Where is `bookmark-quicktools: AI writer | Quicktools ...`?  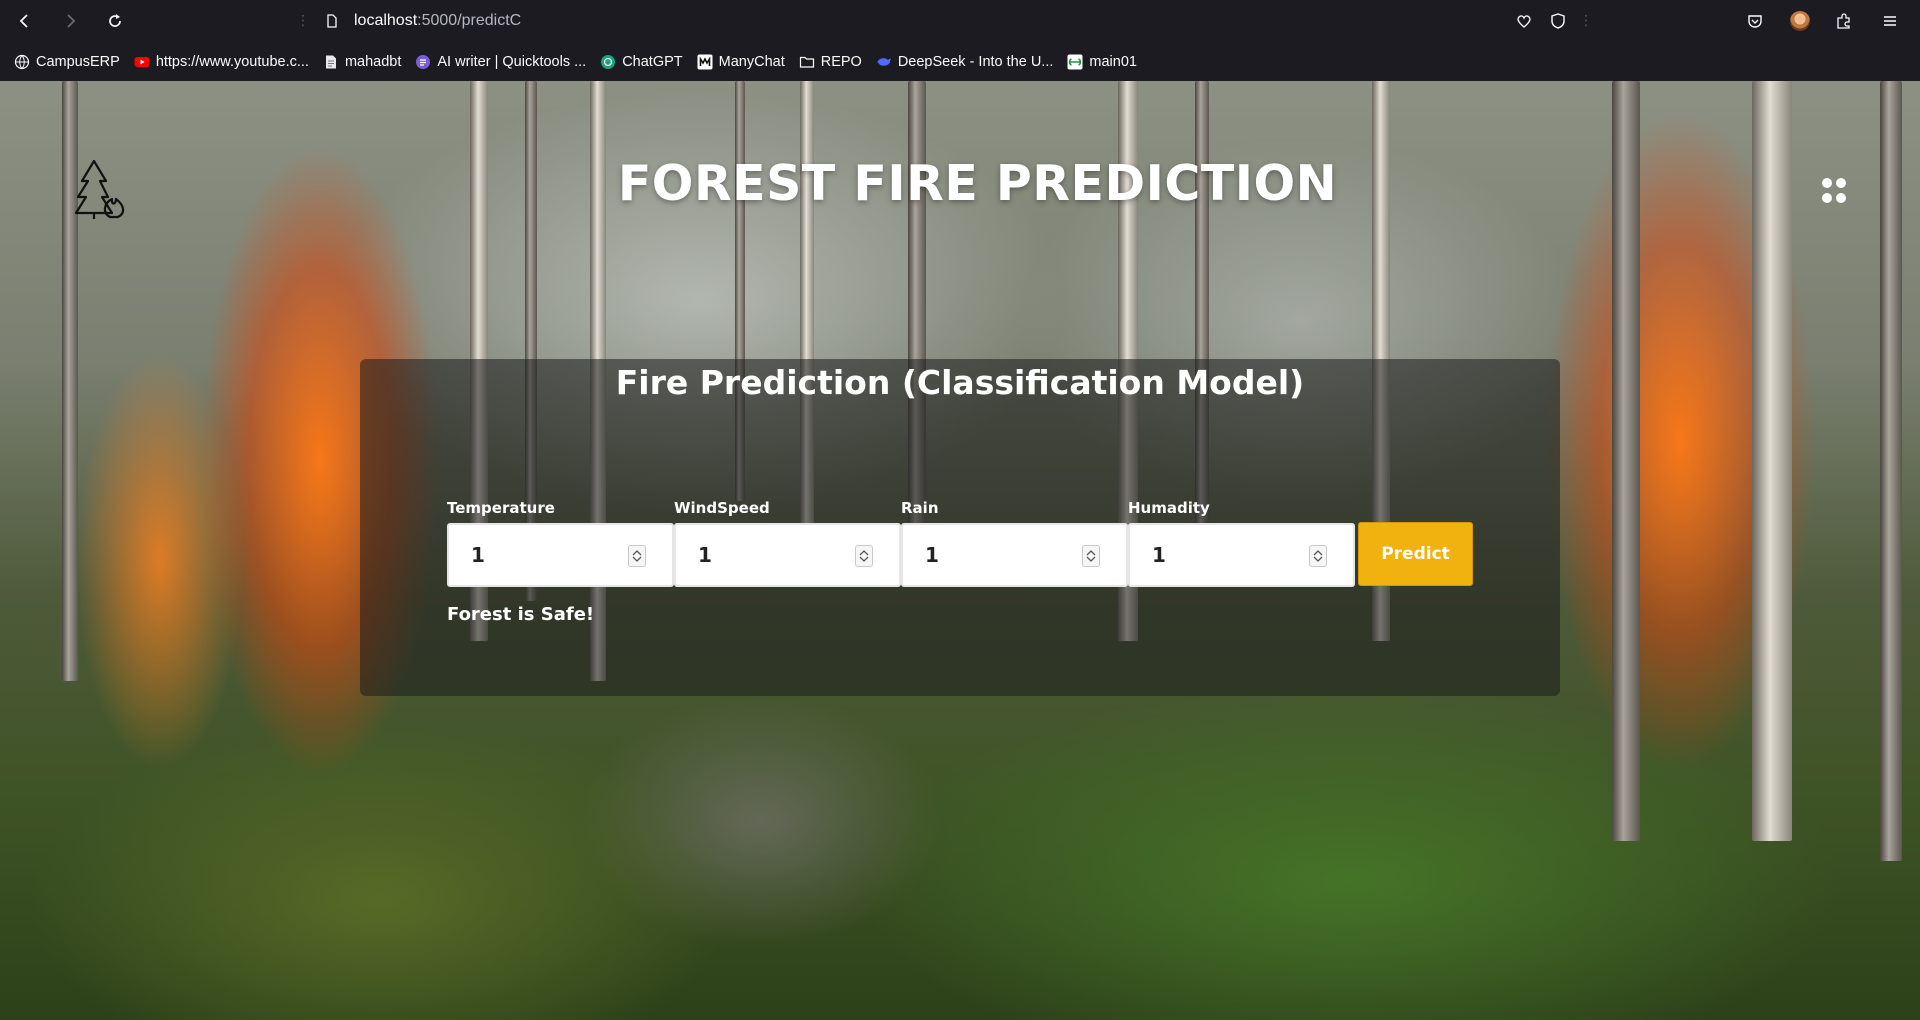
bookmark-quicktools: AI writer | Quicktools ... is located at coordinates (500, 62).